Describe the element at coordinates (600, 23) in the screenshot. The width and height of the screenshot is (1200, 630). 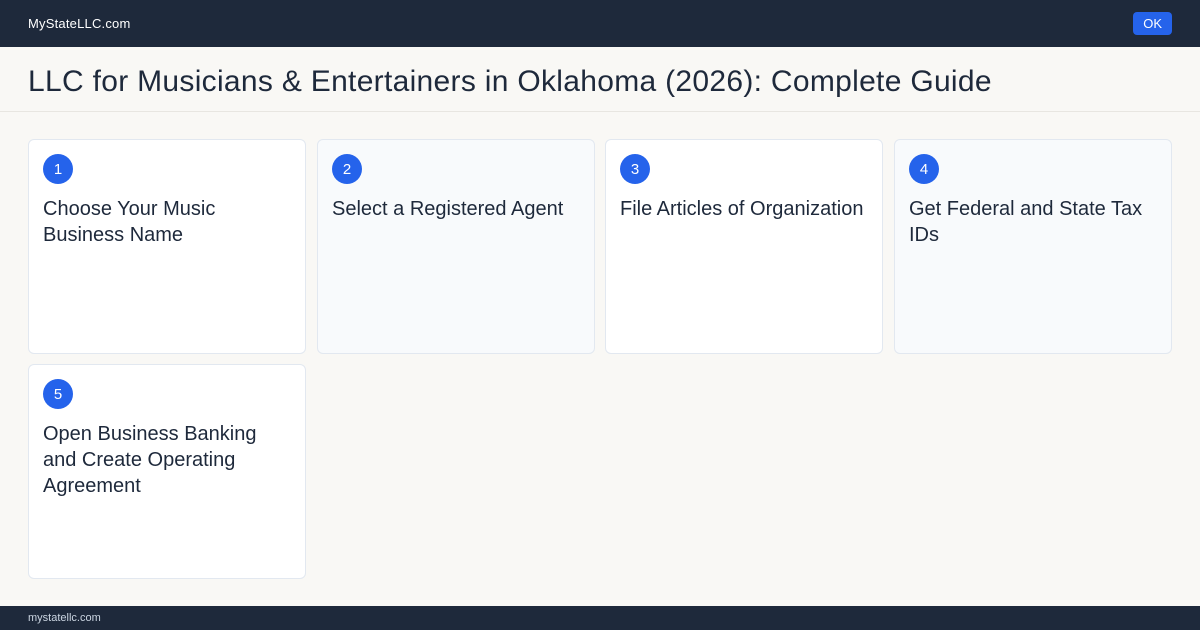
I see `top-bar: MyStateLLC.com OK` at that location.